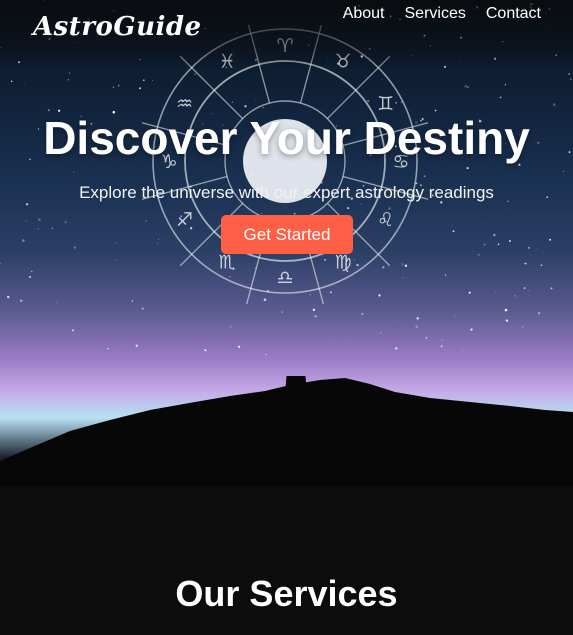 The height and width of the screenshot is (635, 573). I want to click on services-section-title: Our Services, so click(286, 593).